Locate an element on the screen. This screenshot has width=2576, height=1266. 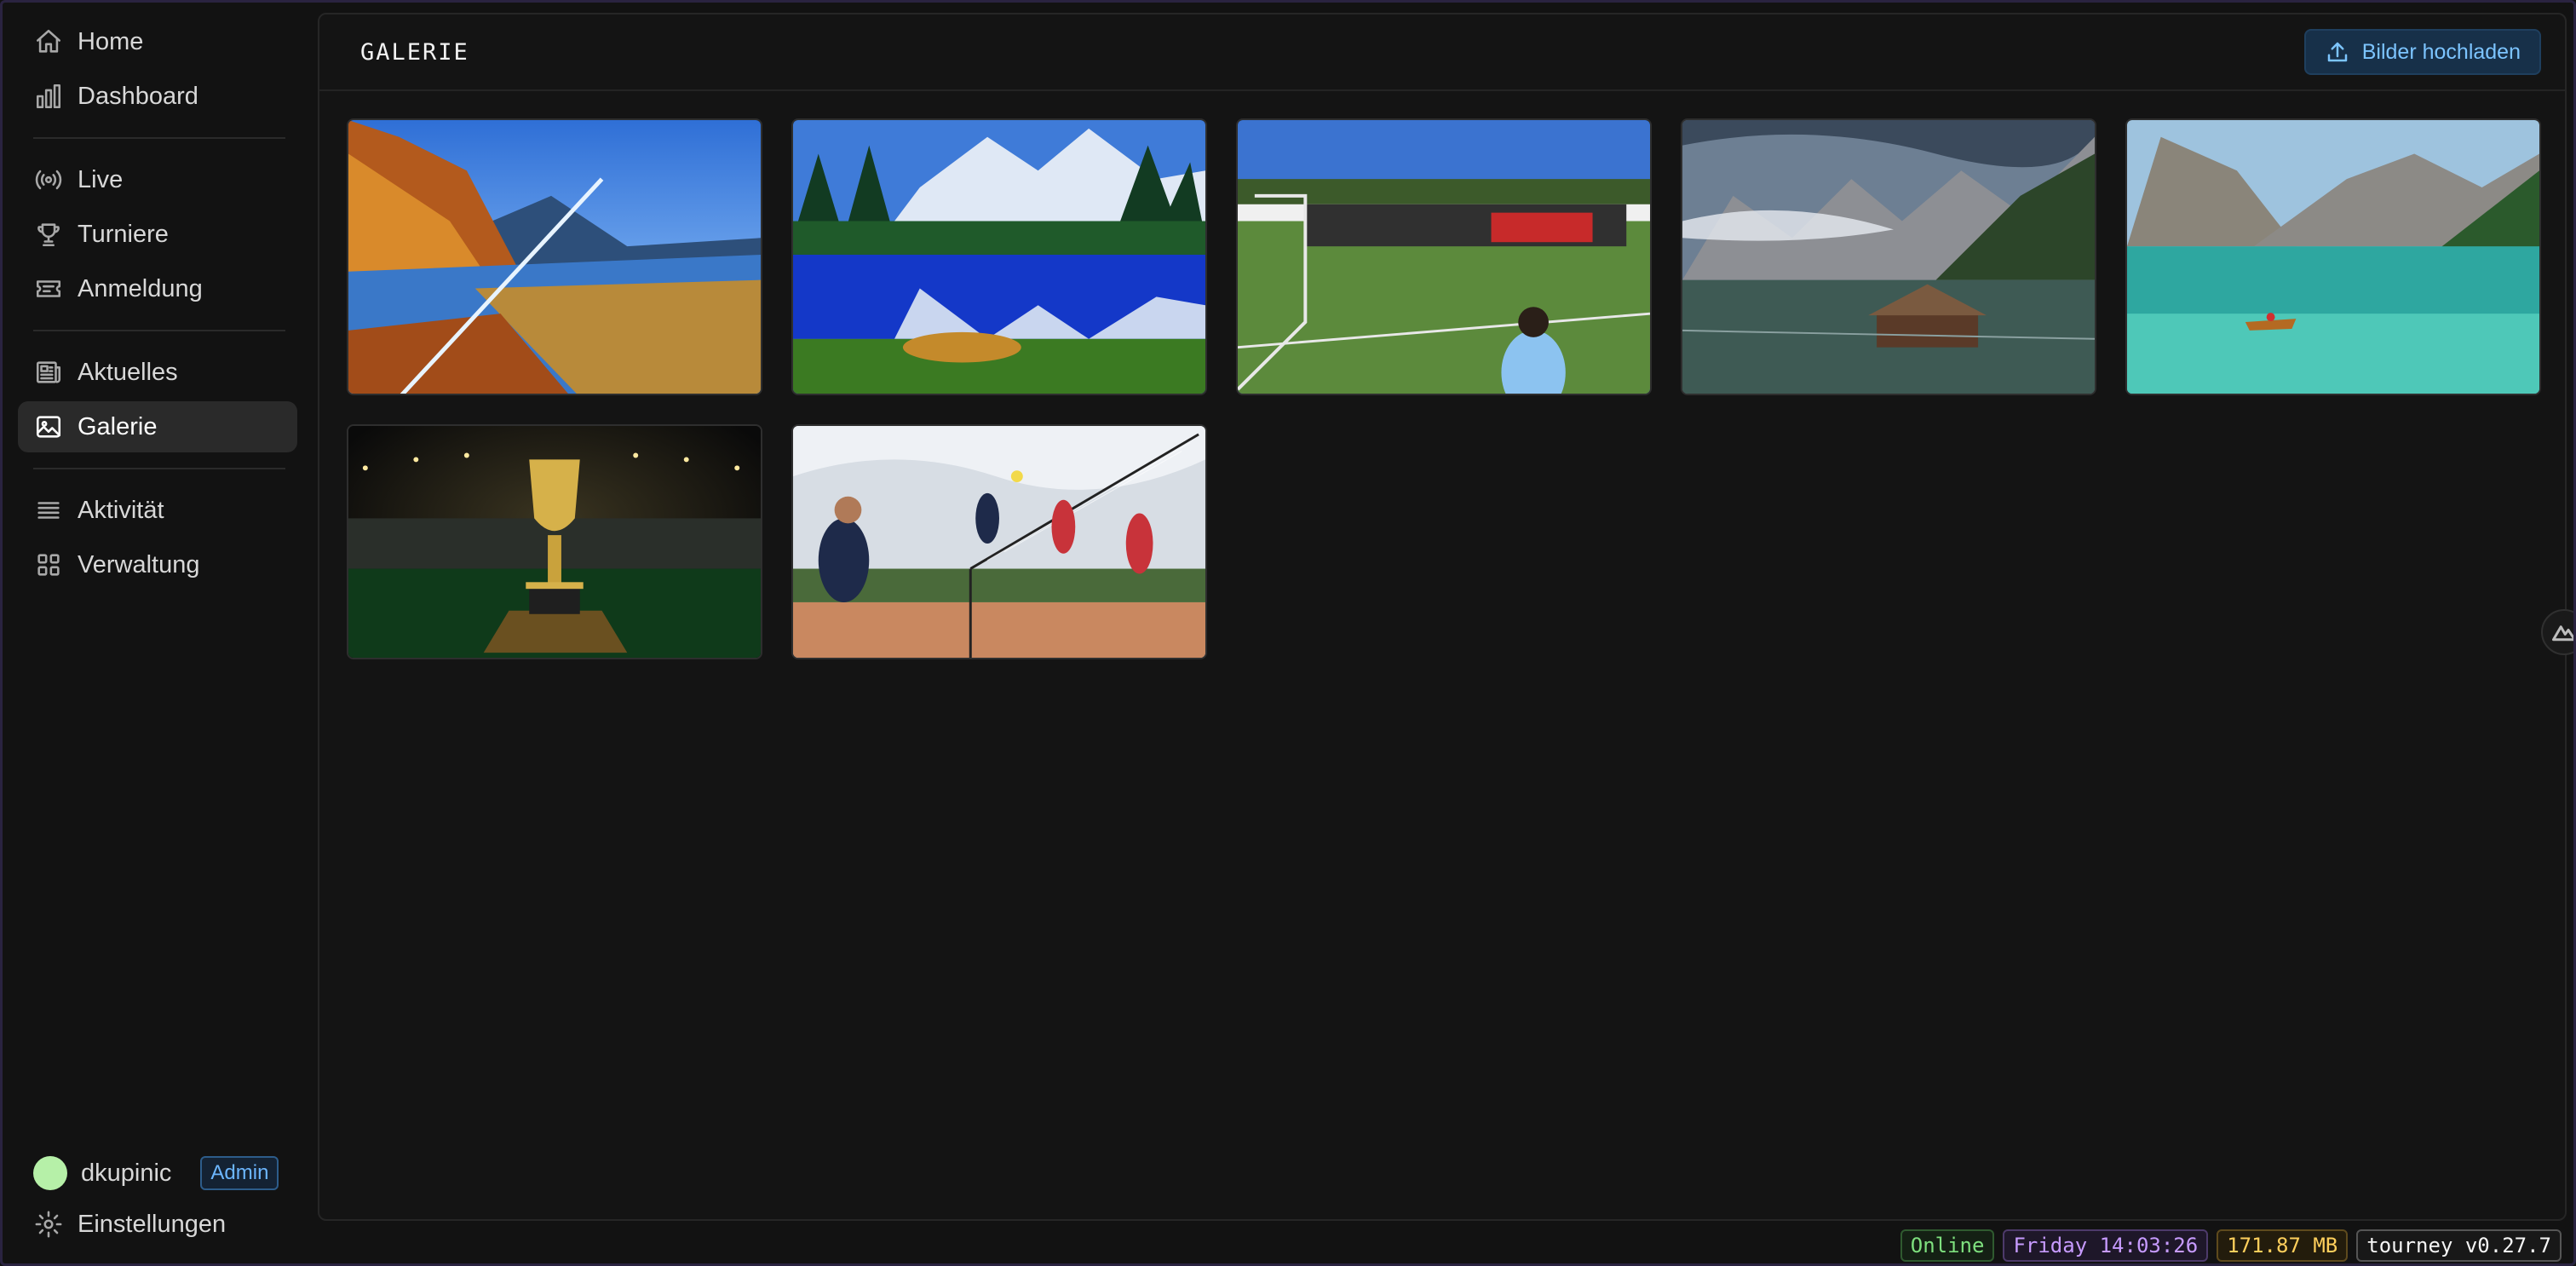
sidebar-item-label: Galerie is located at coordinates (118, 426).